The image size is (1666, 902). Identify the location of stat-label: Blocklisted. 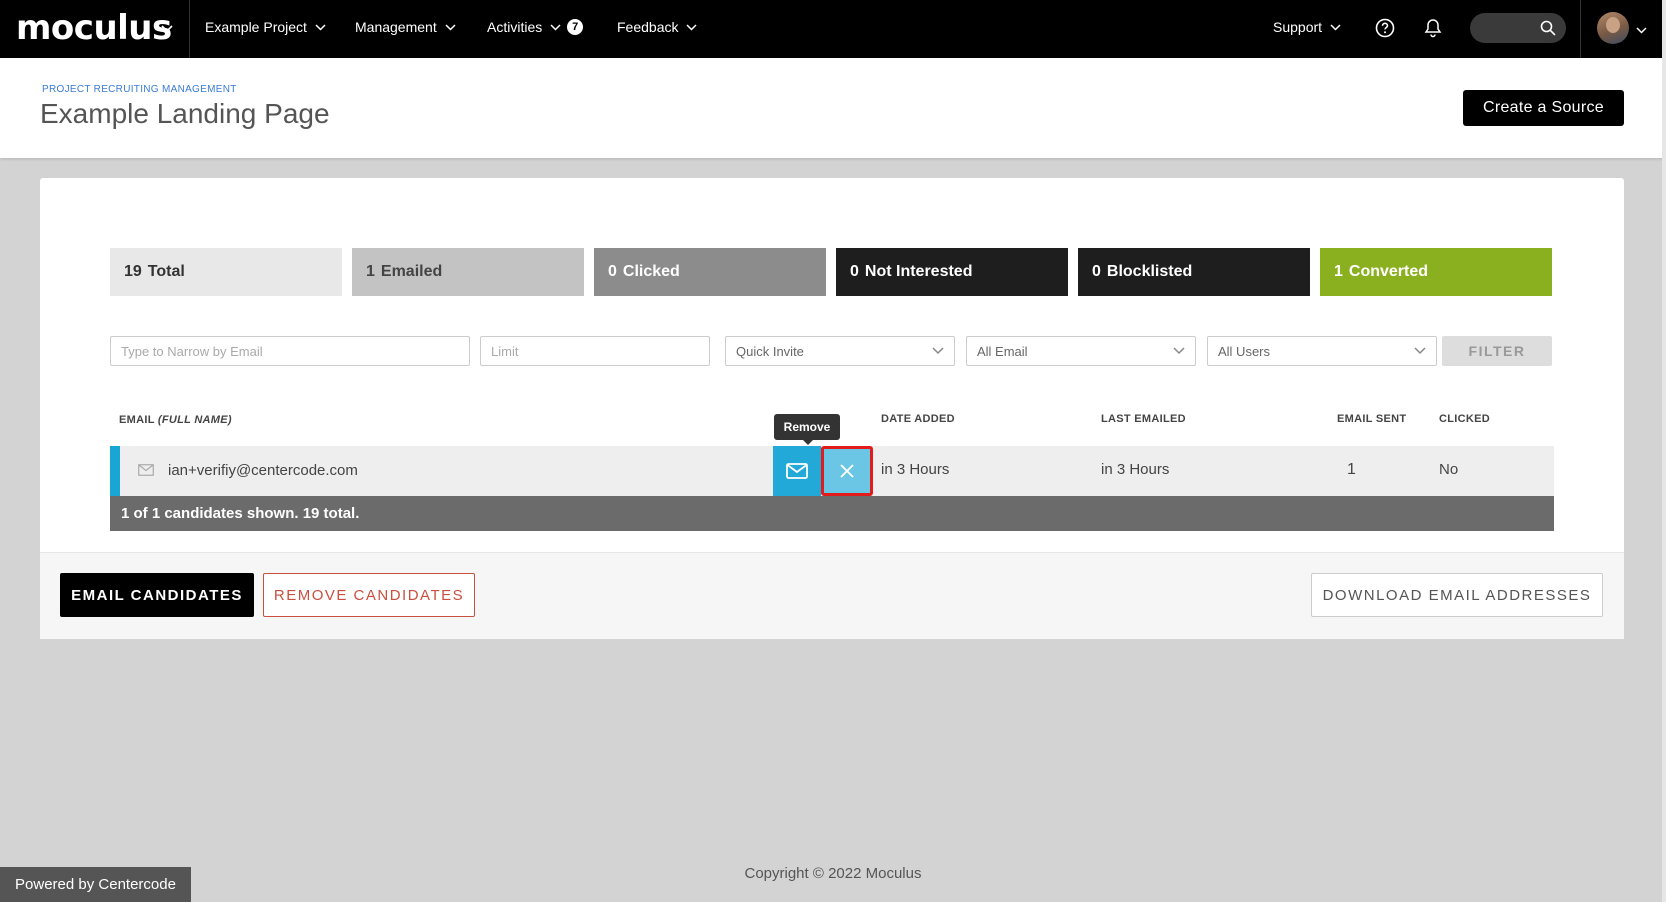
(1149, 271).